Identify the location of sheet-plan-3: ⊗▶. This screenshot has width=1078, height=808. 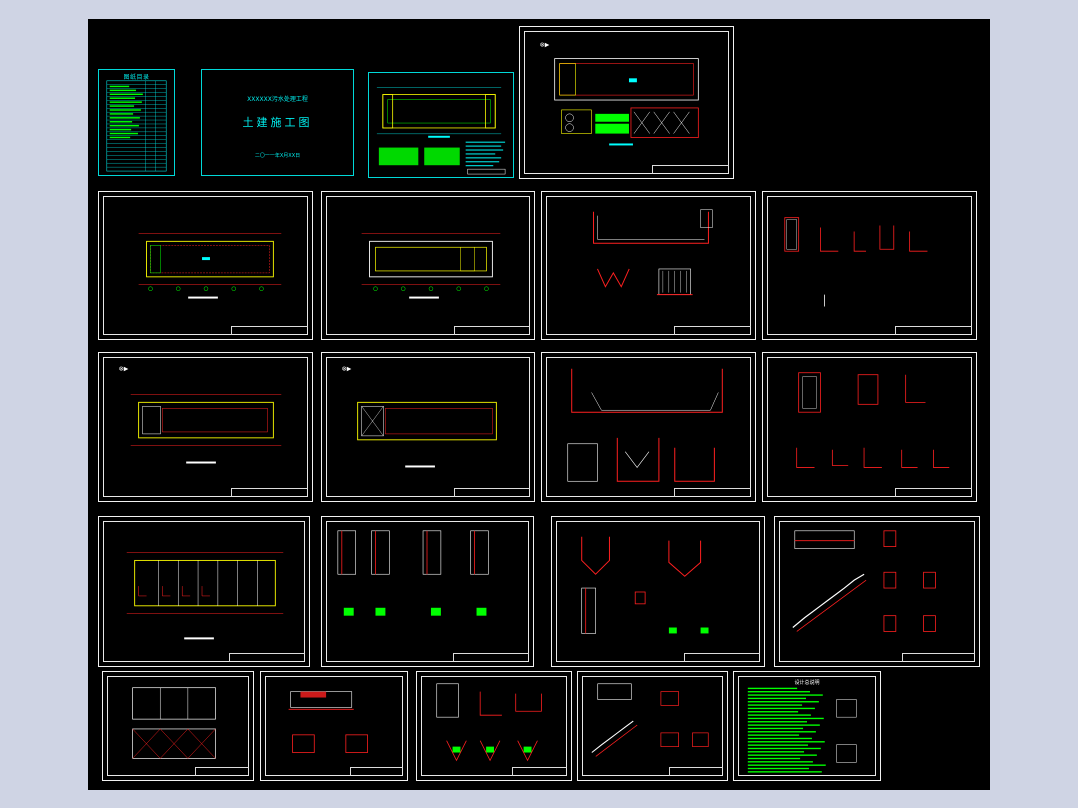
(205, 427).